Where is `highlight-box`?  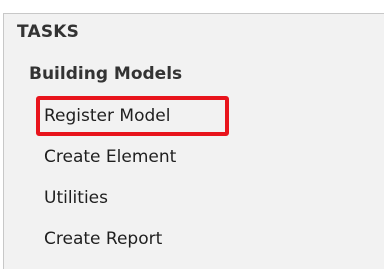 highlight-box is located at coordinates (132, 116).